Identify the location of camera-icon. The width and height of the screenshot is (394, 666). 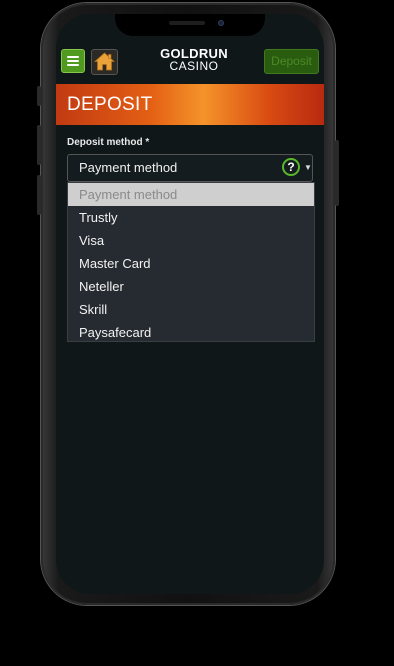
(221, 23).